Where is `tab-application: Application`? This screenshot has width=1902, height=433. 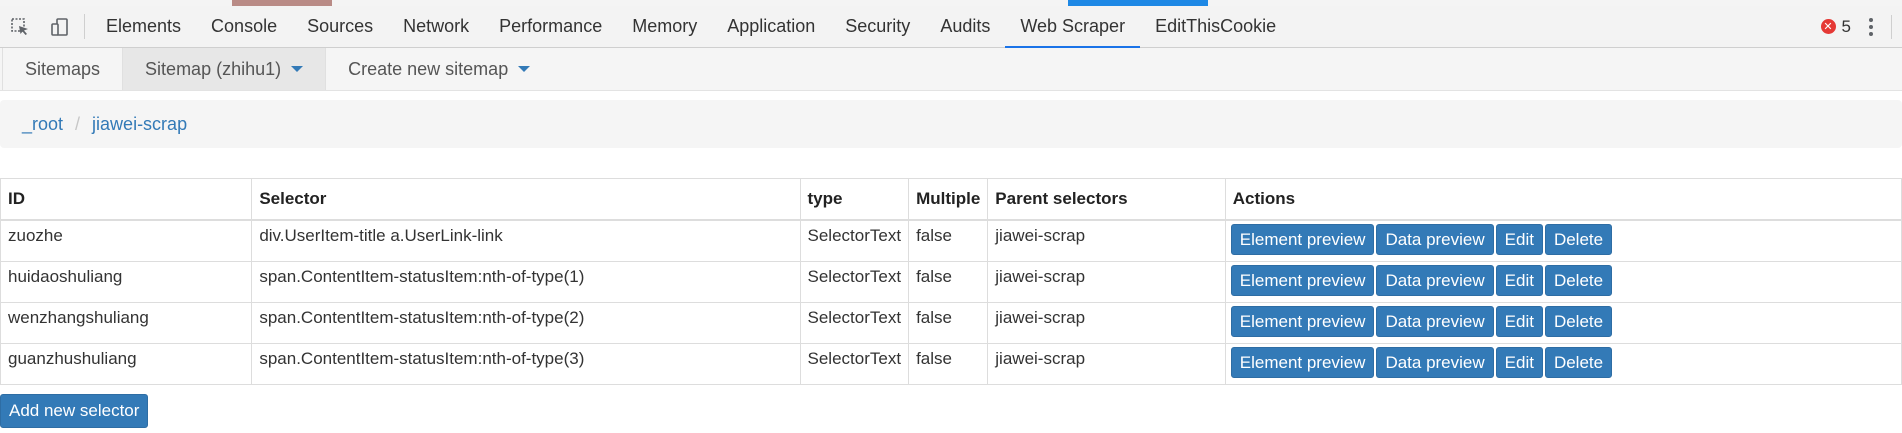 tab-application: Application is located at coordinates (771, 26).